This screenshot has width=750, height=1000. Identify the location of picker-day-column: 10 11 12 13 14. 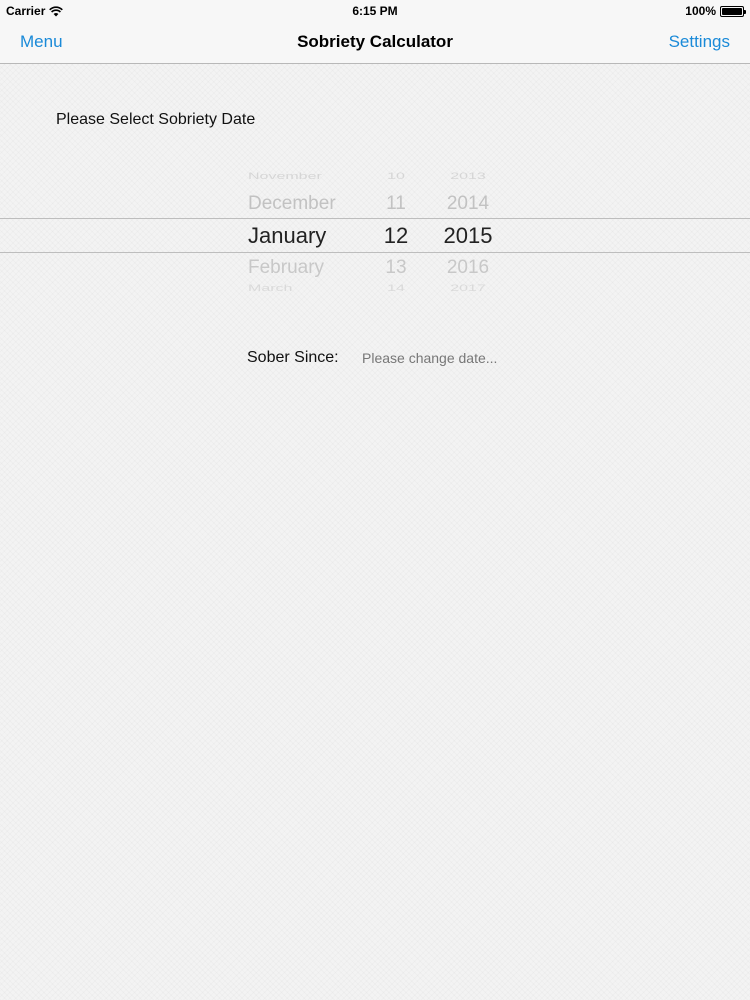
(396, 235).